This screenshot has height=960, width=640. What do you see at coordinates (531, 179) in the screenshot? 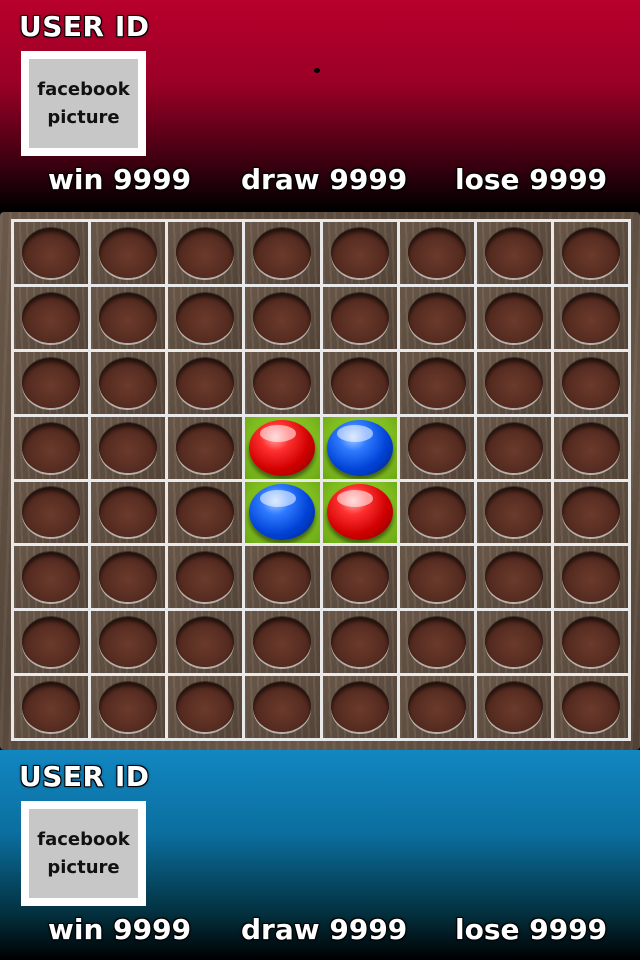
I see `top-lose-count: lose 9999` at bounding box center [531, 179].